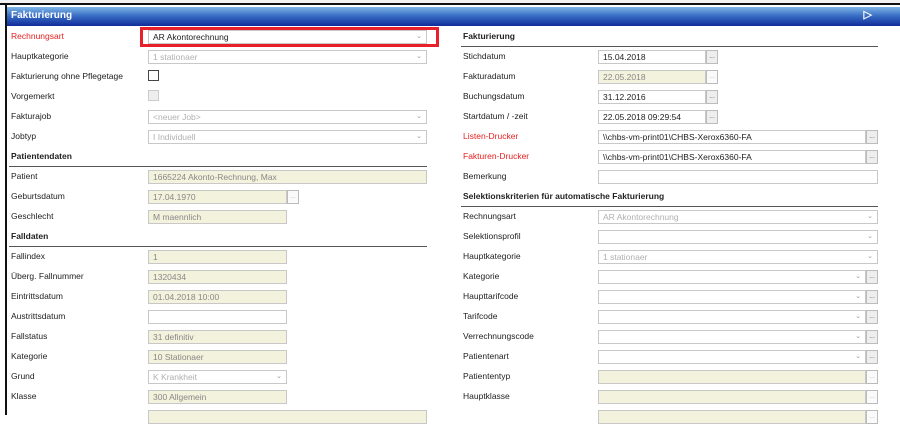 The width and height of the screenshot is (900, 427). I want to click on form-row: Bemerkung, so click(672, 177).